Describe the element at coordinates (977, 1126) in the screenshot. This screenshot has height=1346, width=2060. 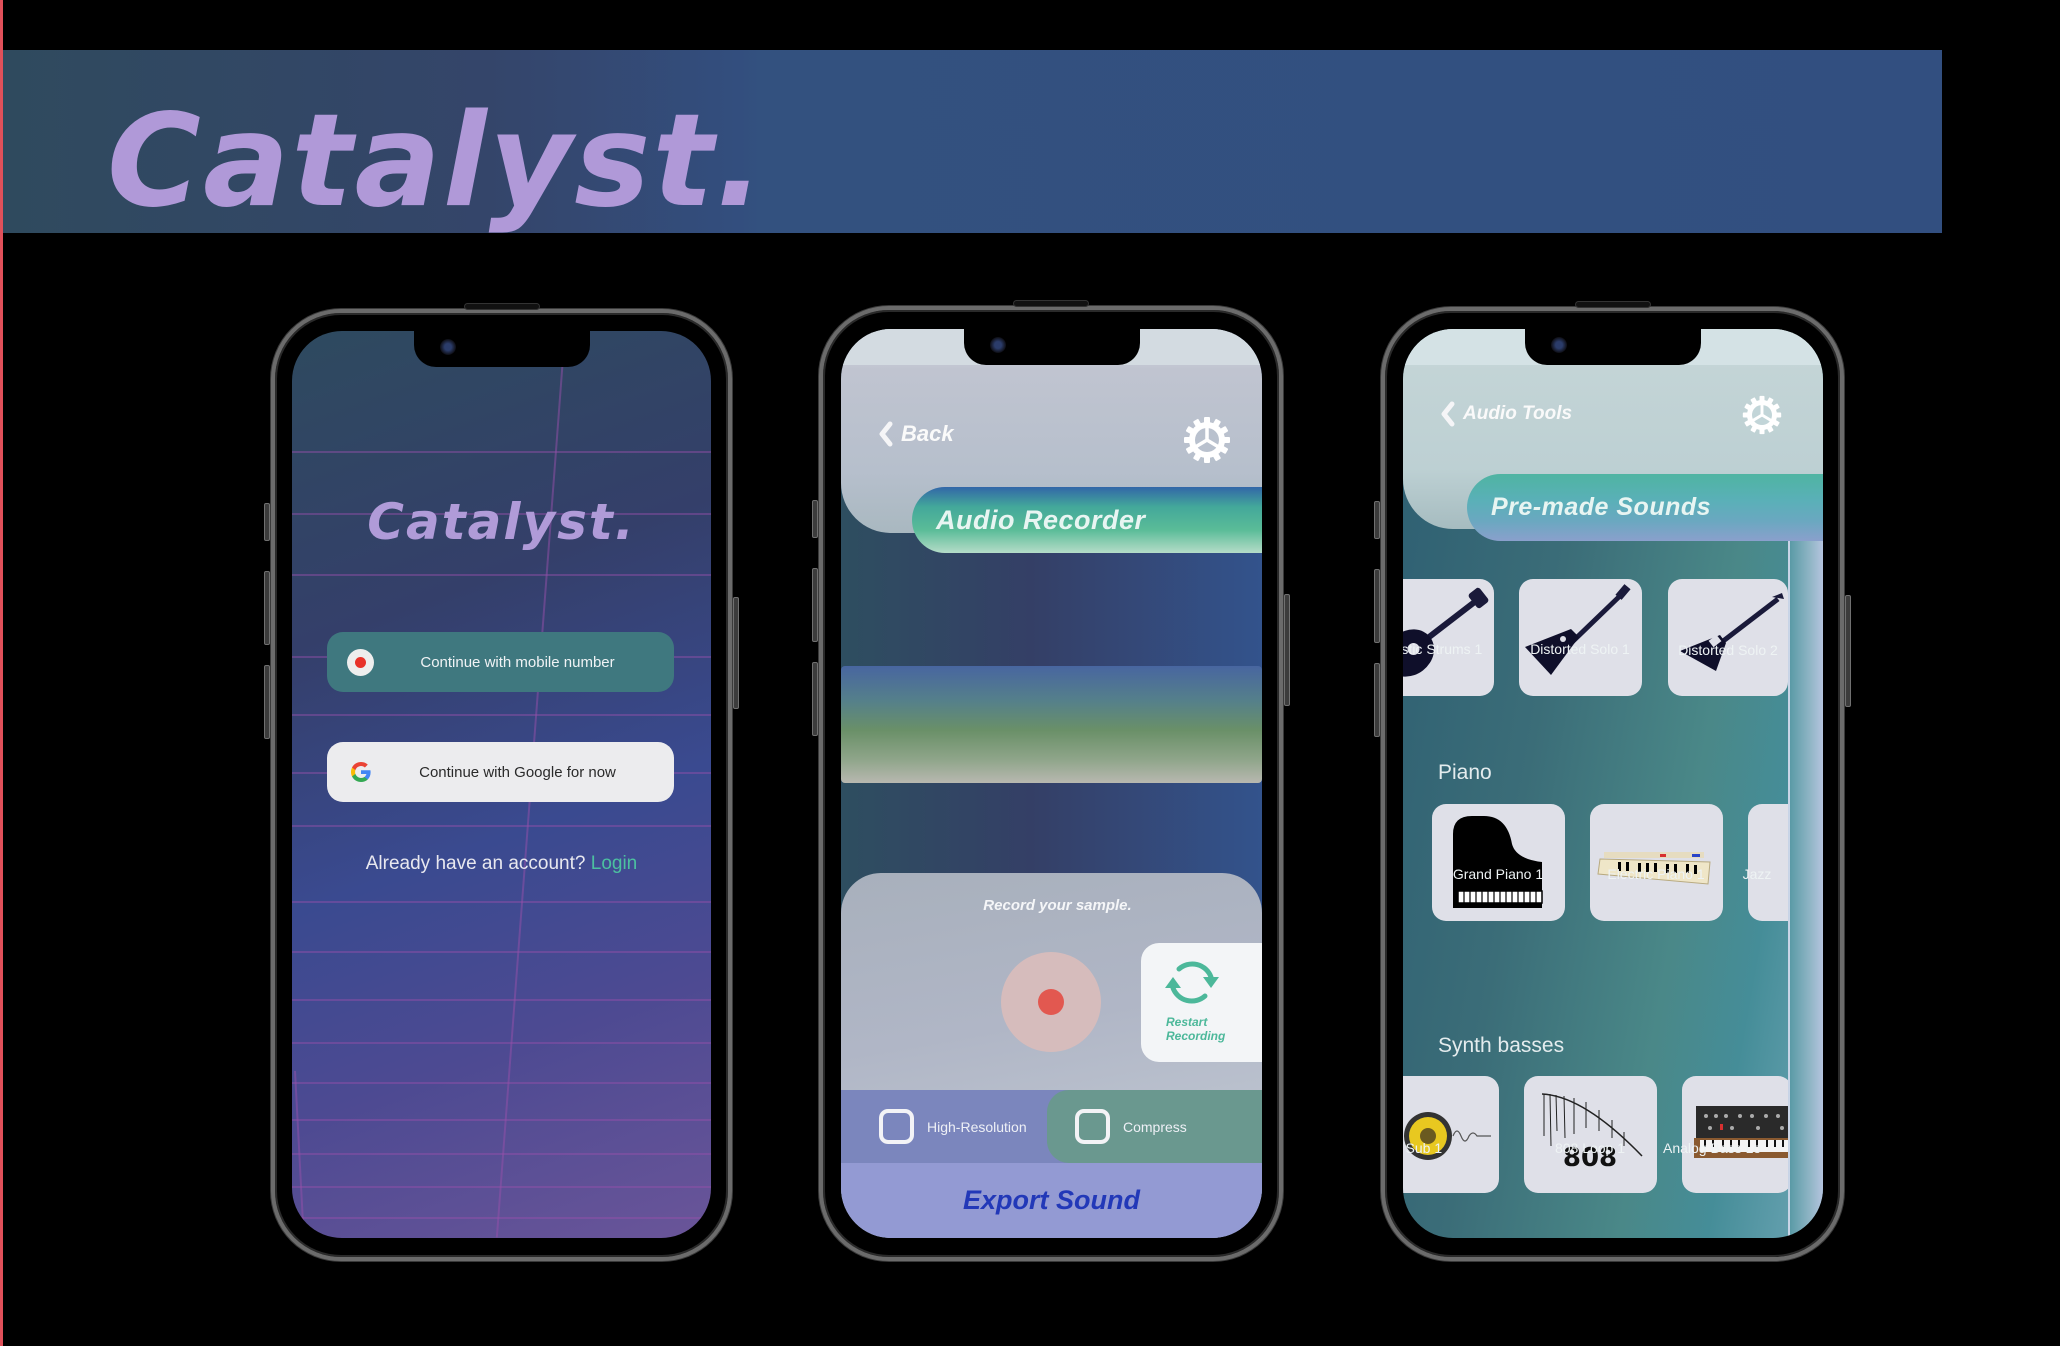
I see `high-resolution-label: High-Resolution` at that location.